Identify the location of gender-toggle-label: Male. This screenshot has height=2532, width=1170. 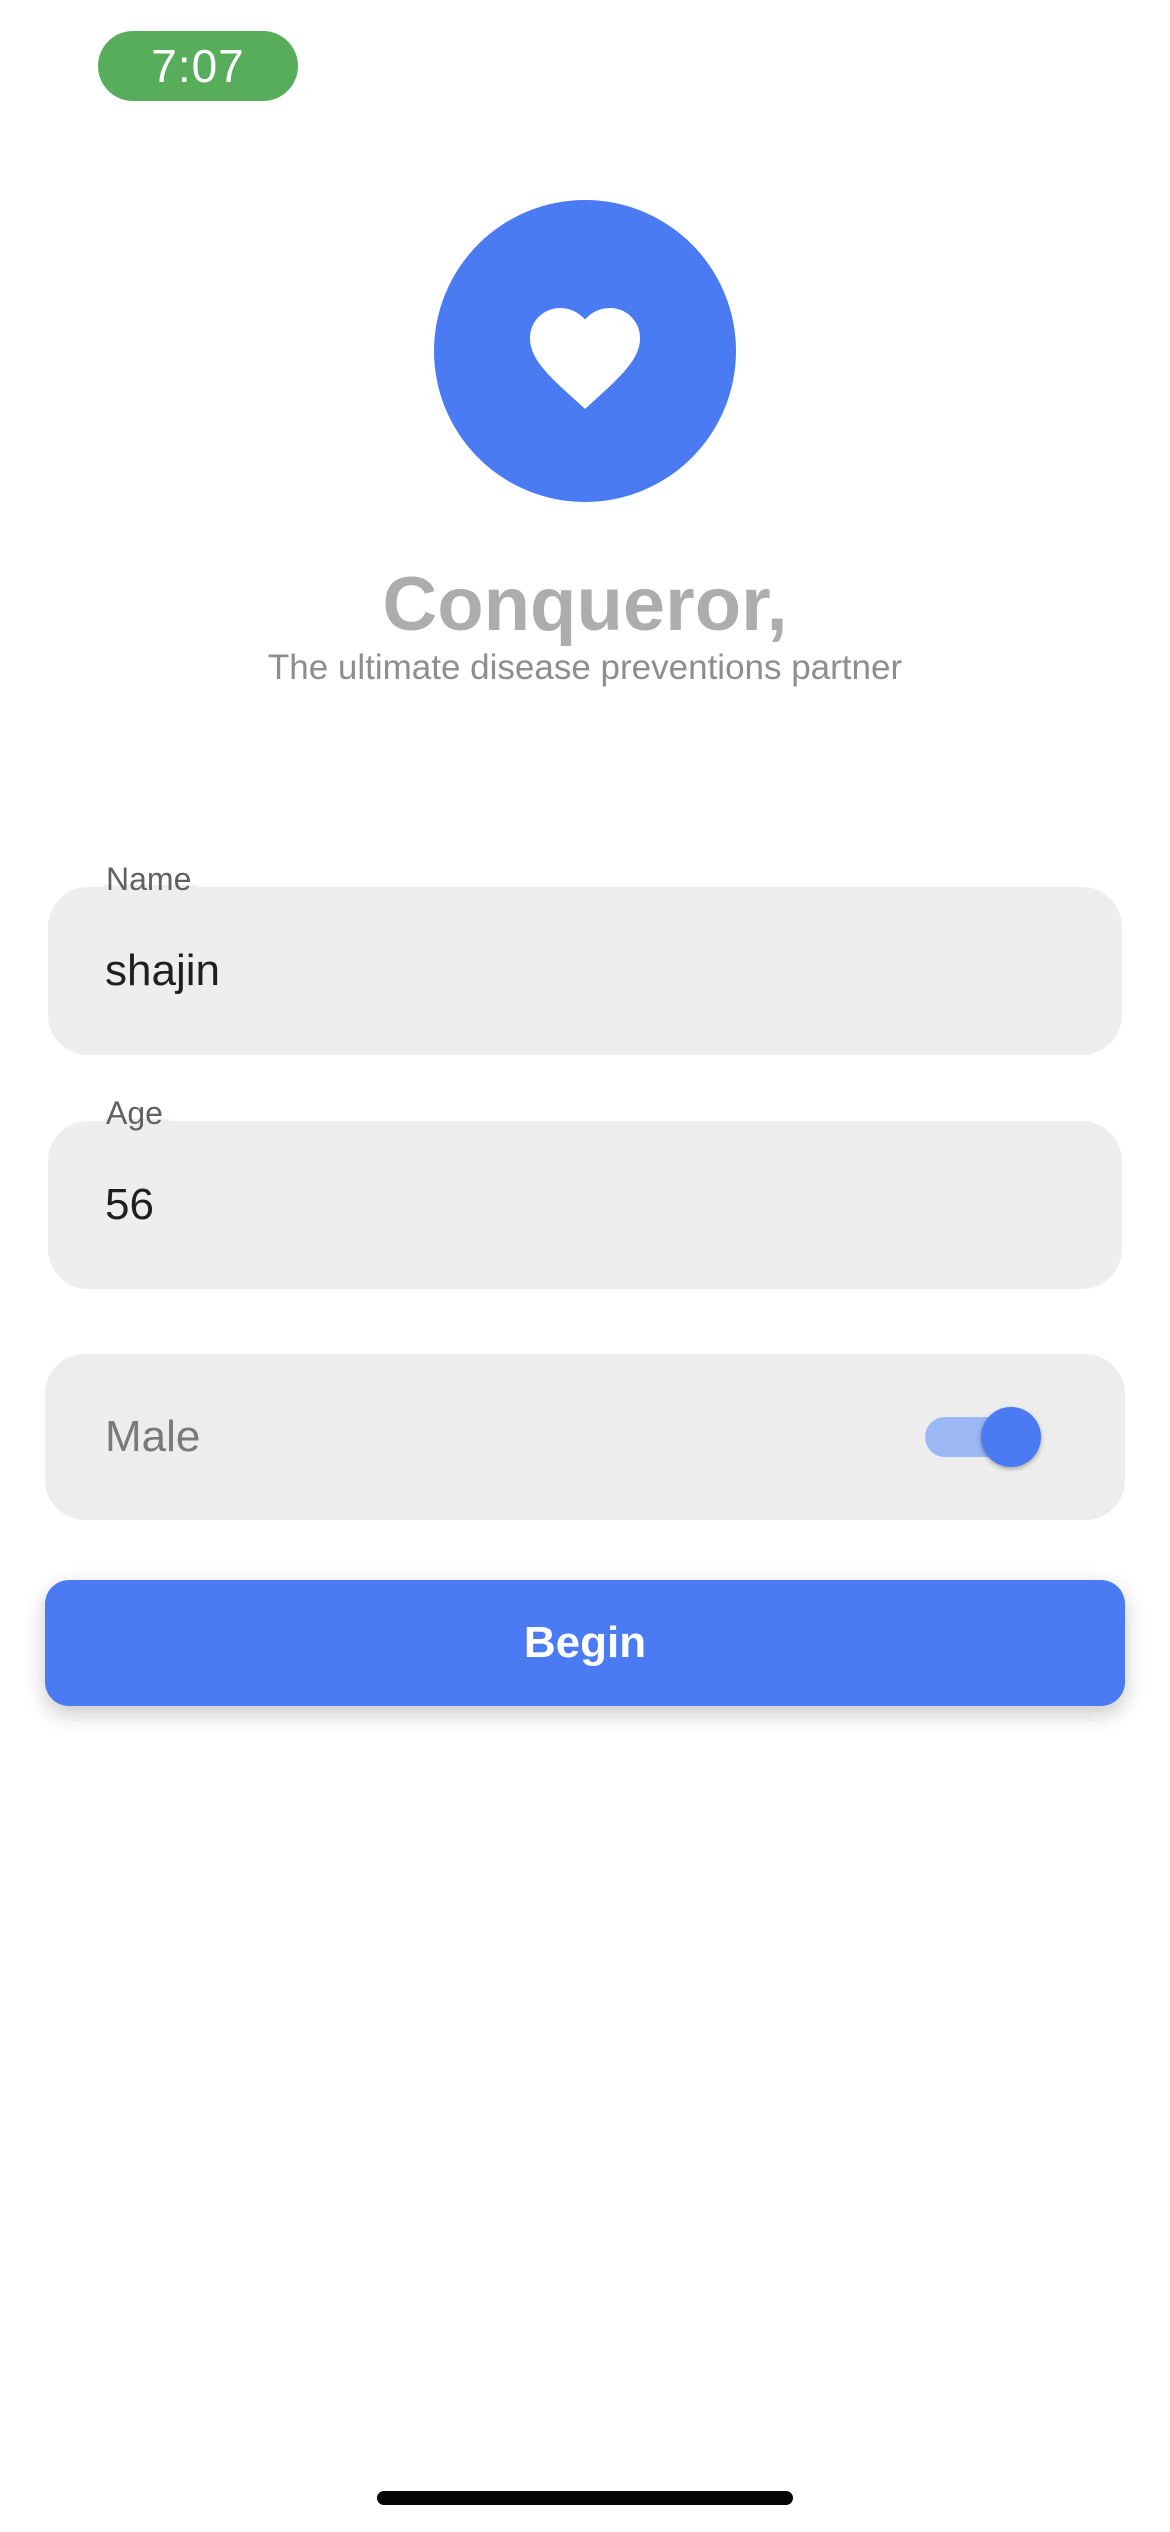
(153, 1436).